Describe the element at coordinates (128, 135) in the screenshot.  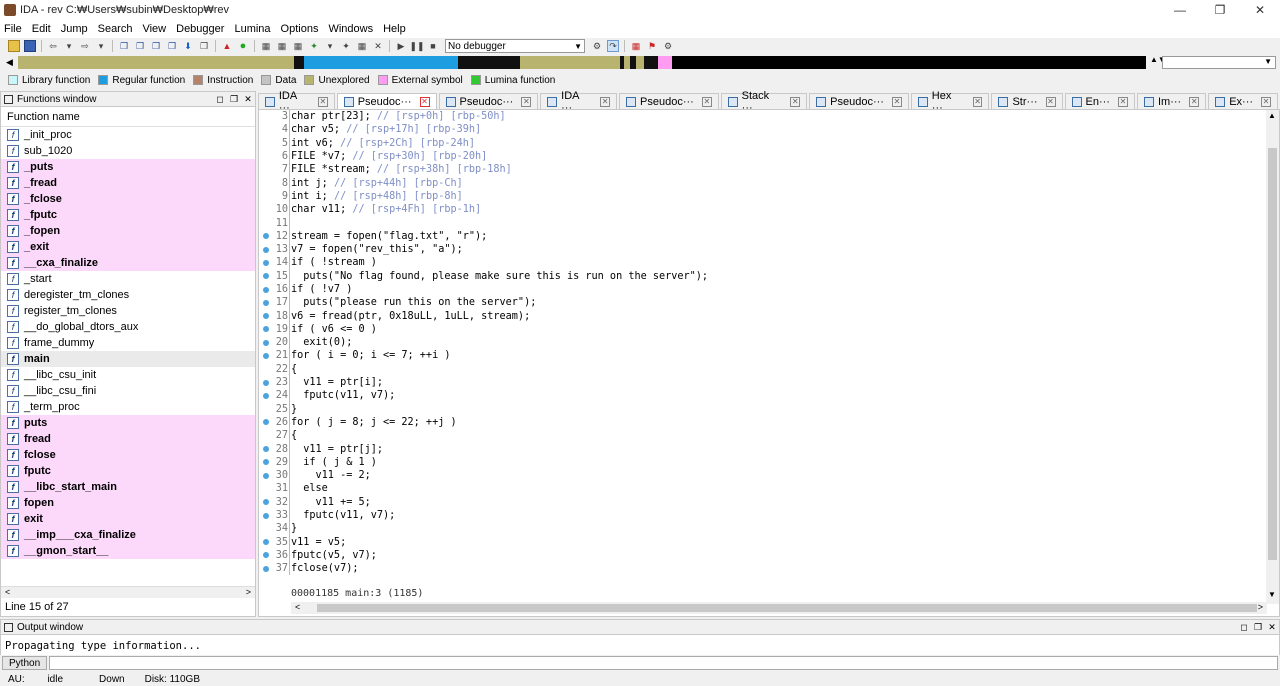
I see `function-row: f _init_proc` at that location.